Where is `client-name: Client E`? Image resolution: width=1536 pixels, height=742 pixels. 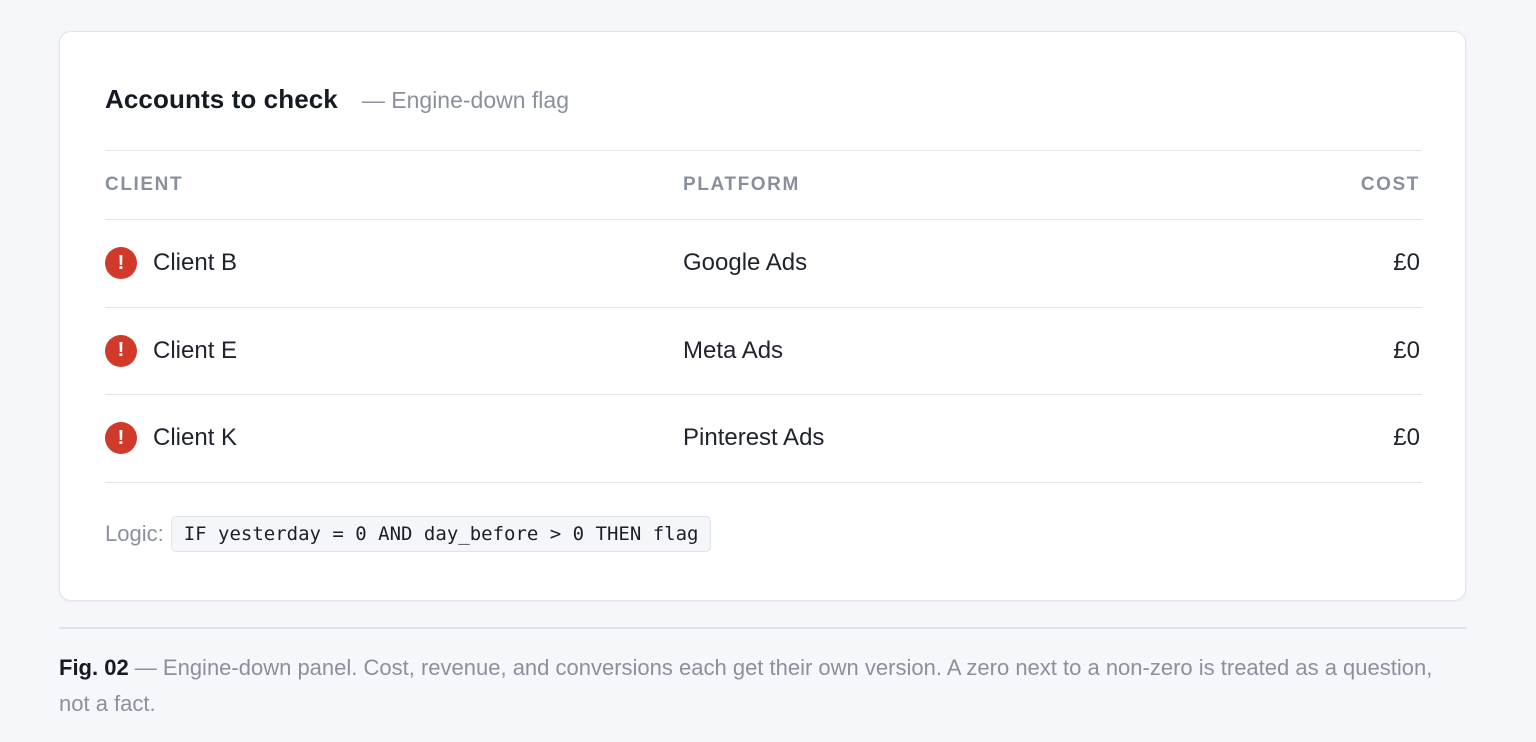 client-name: Client E is located at coordinates (195, 350).